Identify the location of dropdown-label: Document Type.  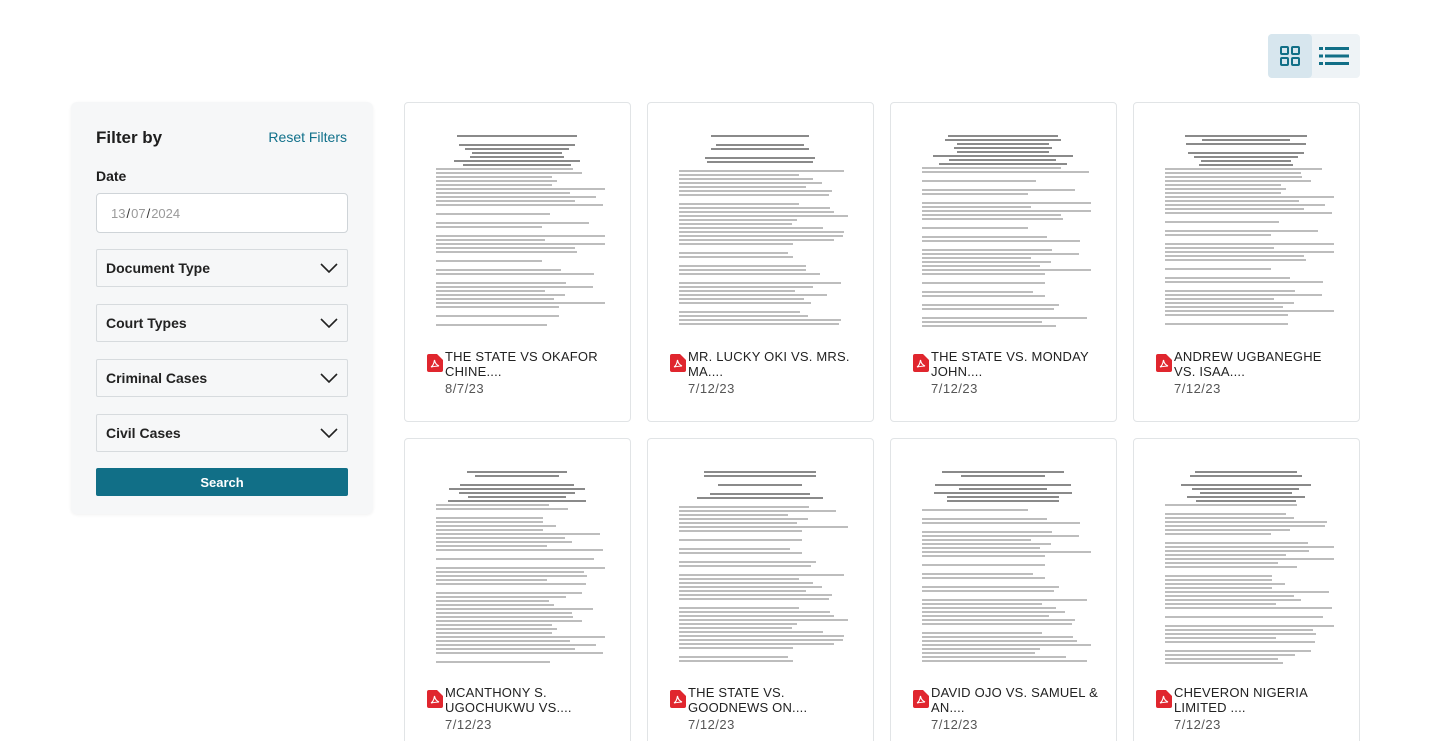
(158, 268).